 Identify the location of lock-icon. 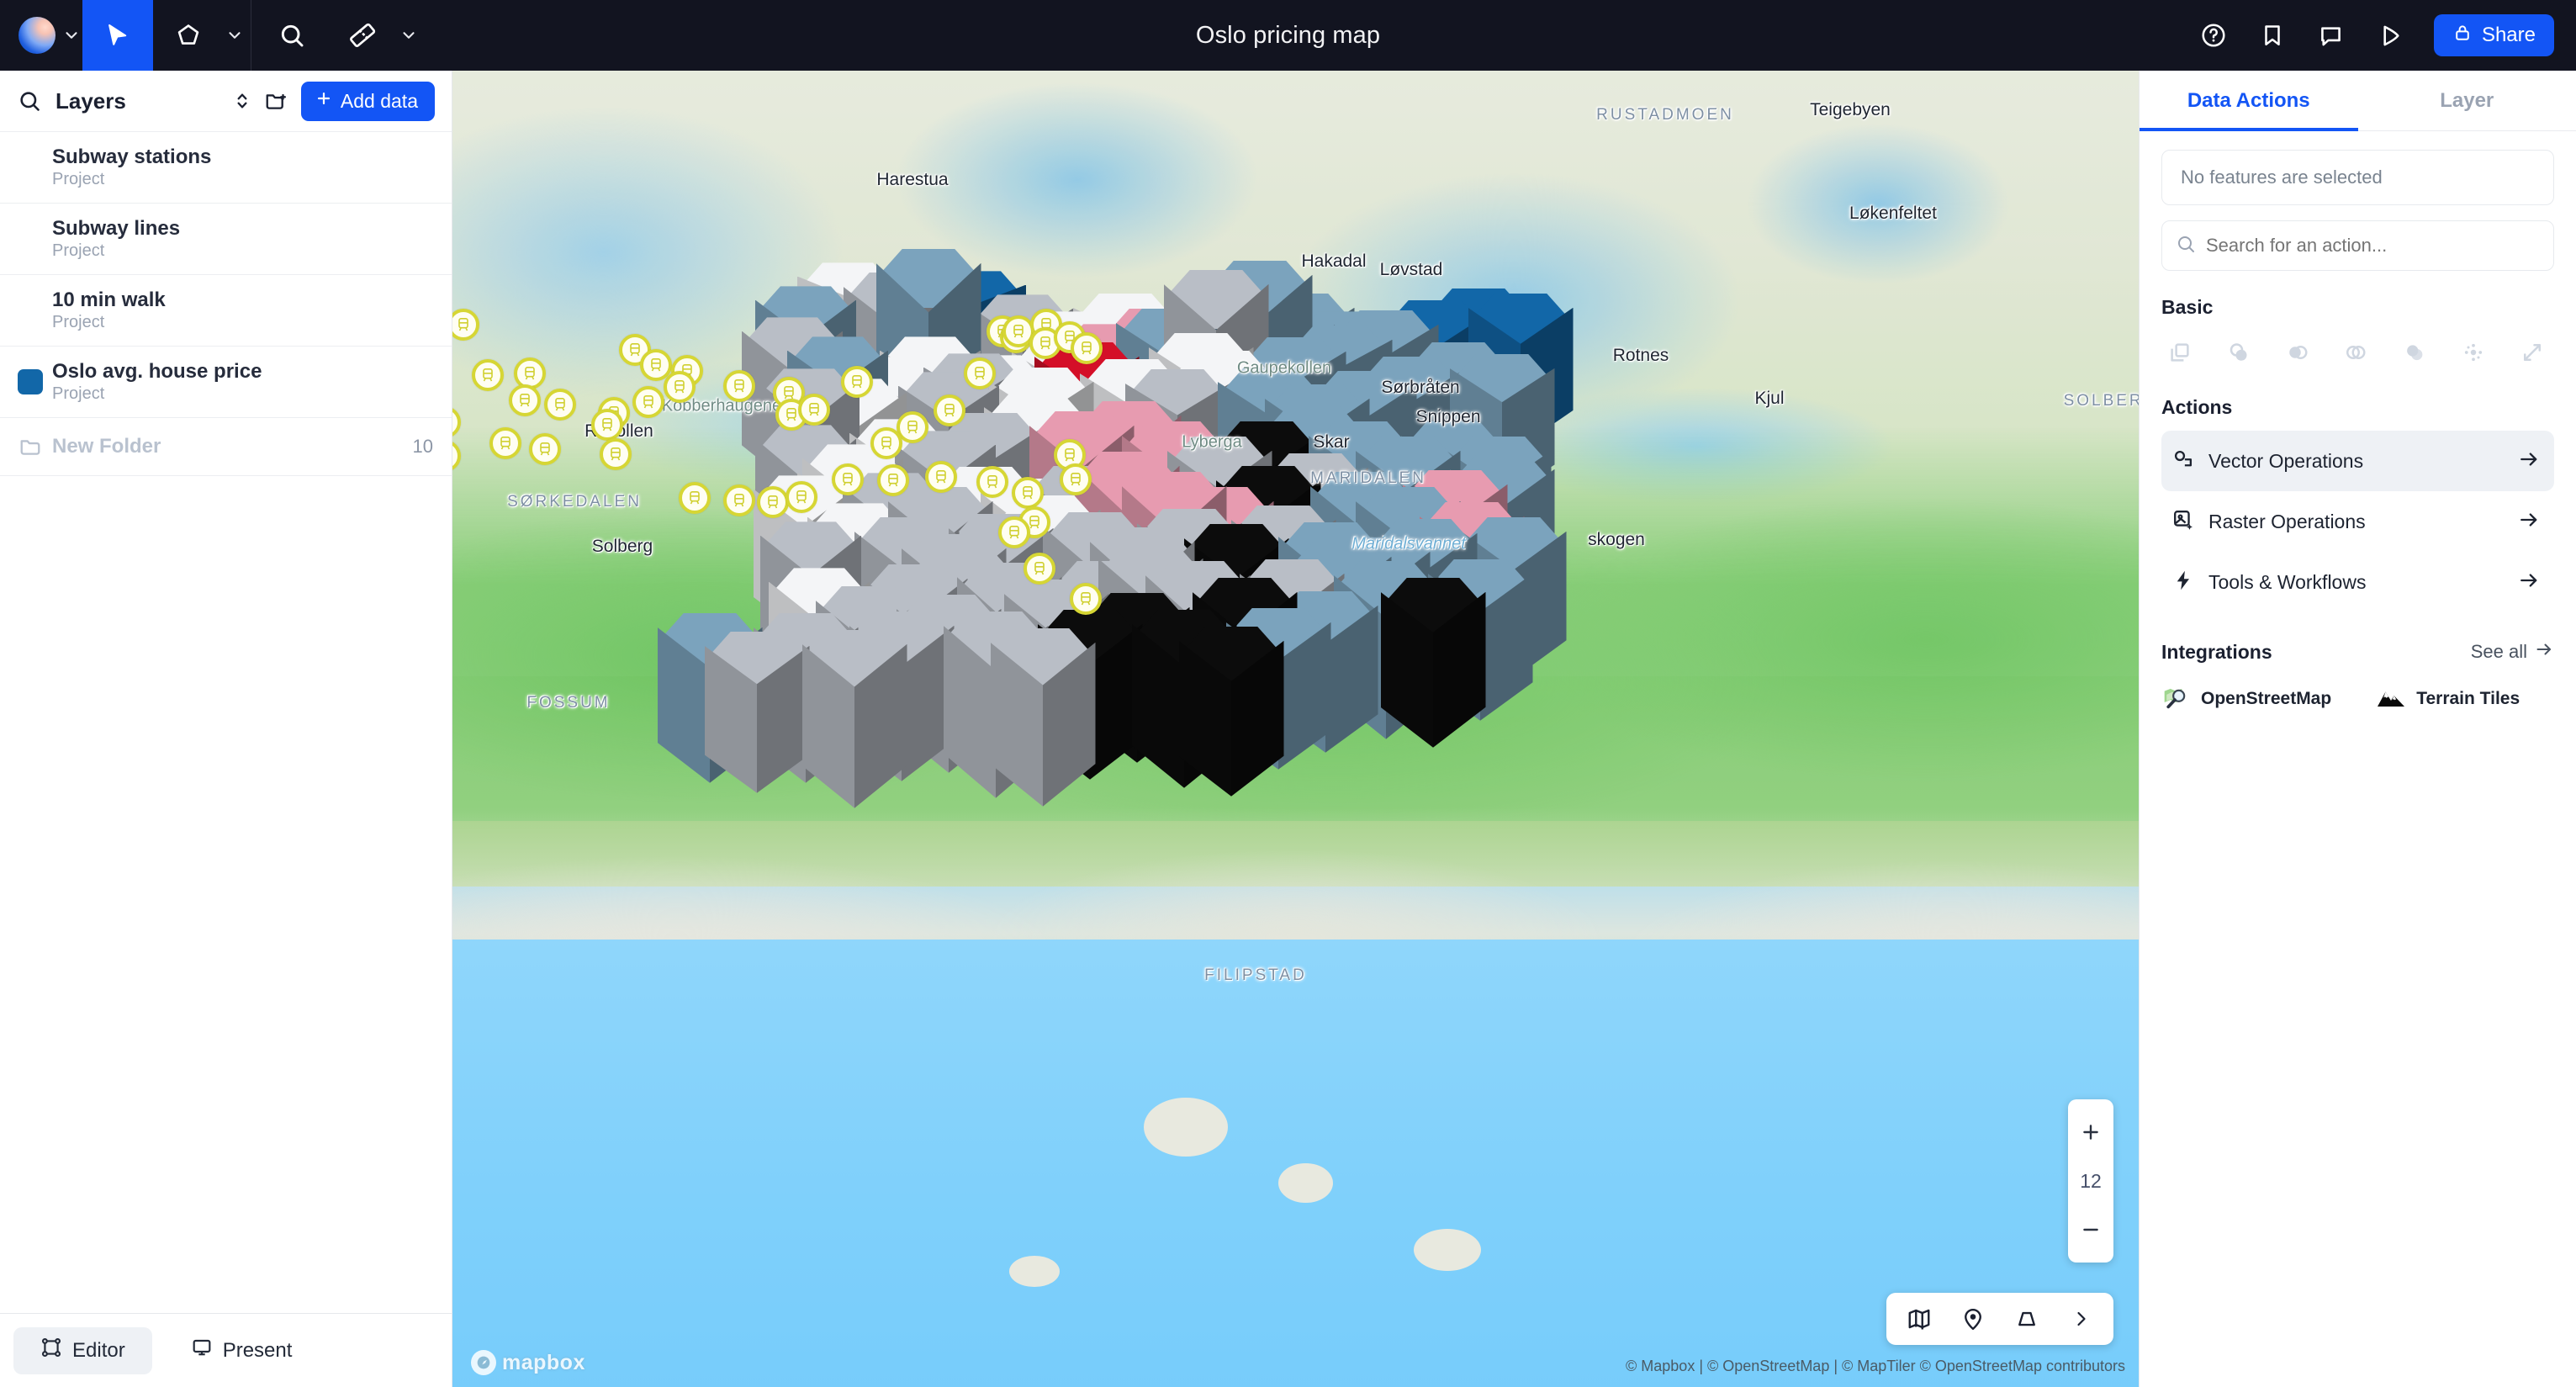
(2462, 36).